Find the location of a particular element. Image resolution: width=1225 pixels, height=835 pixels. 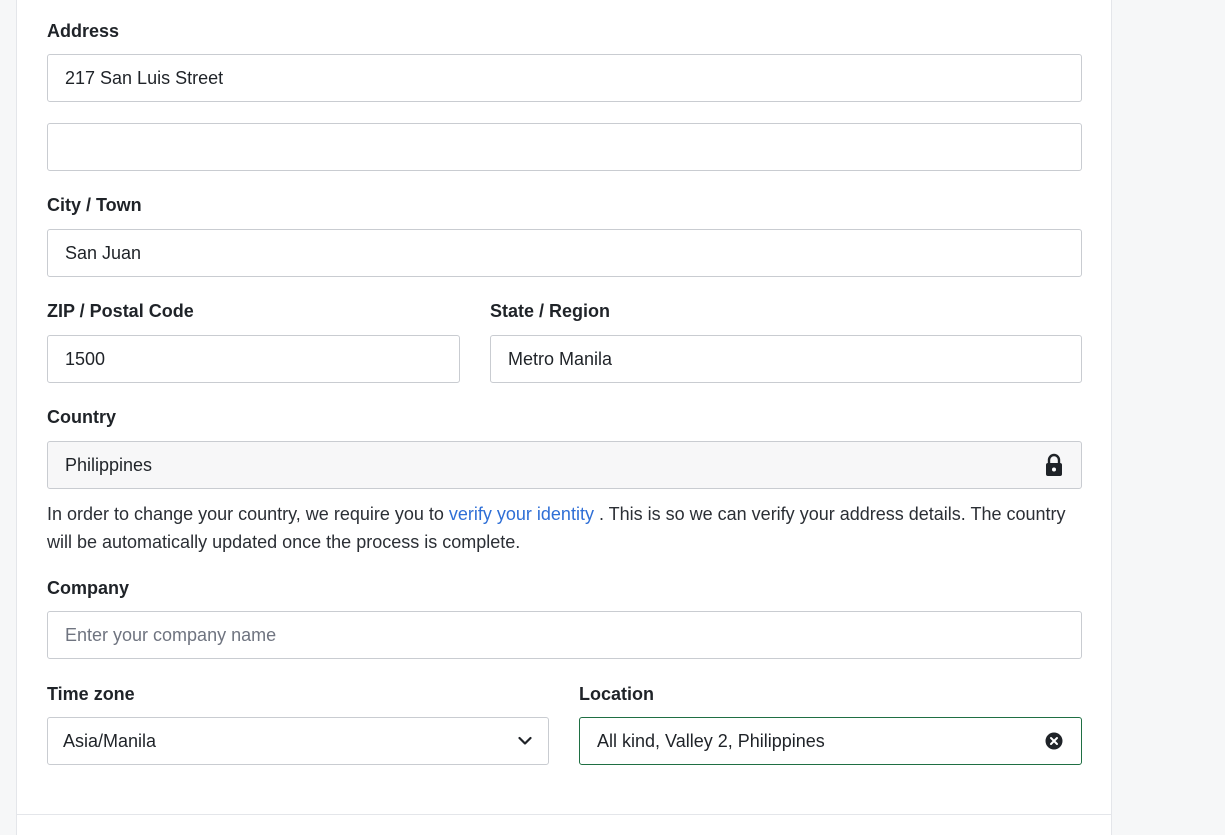

company-input is located at coordinates (564, 635).